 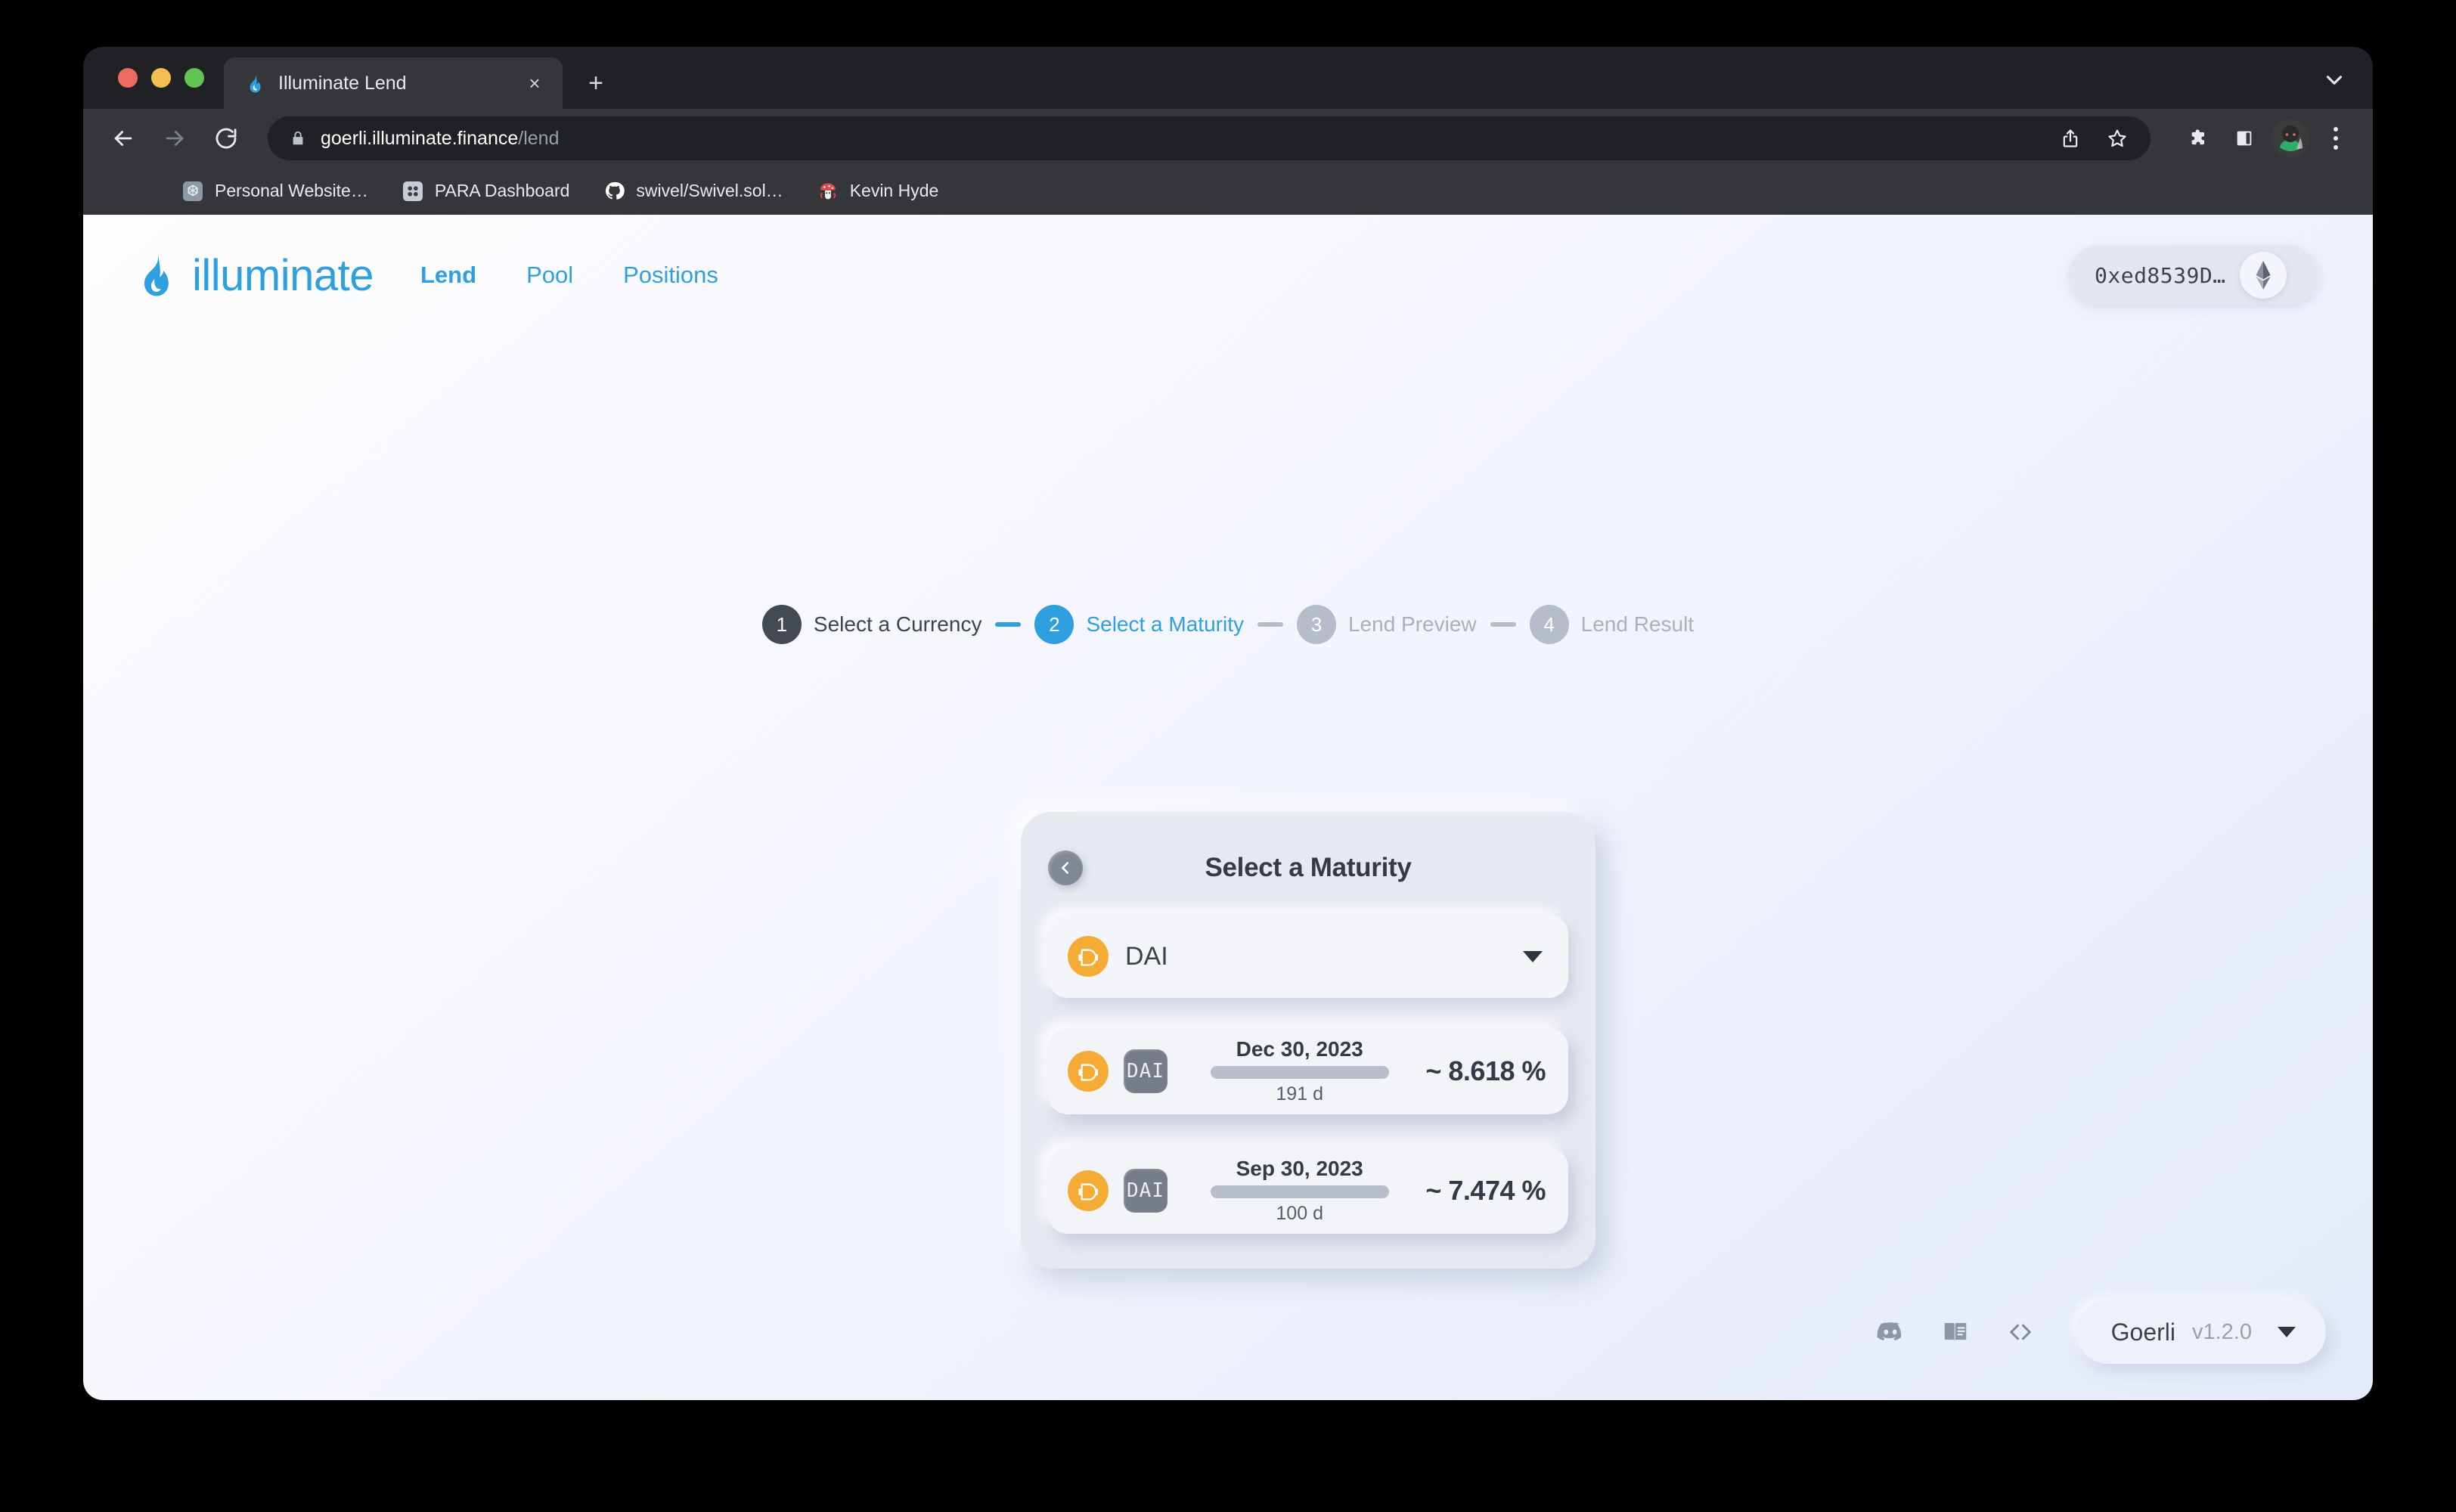 I want to click on openai-icon, so click(x=192, y=191).